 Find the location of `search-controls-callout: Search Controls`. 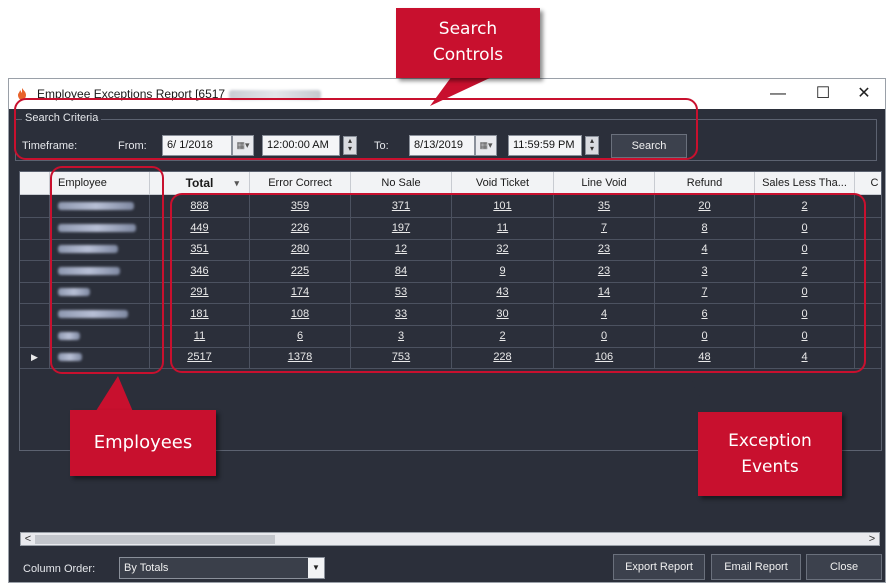

search-controls-callout: Search Controls is located at coordinates (468, 43).